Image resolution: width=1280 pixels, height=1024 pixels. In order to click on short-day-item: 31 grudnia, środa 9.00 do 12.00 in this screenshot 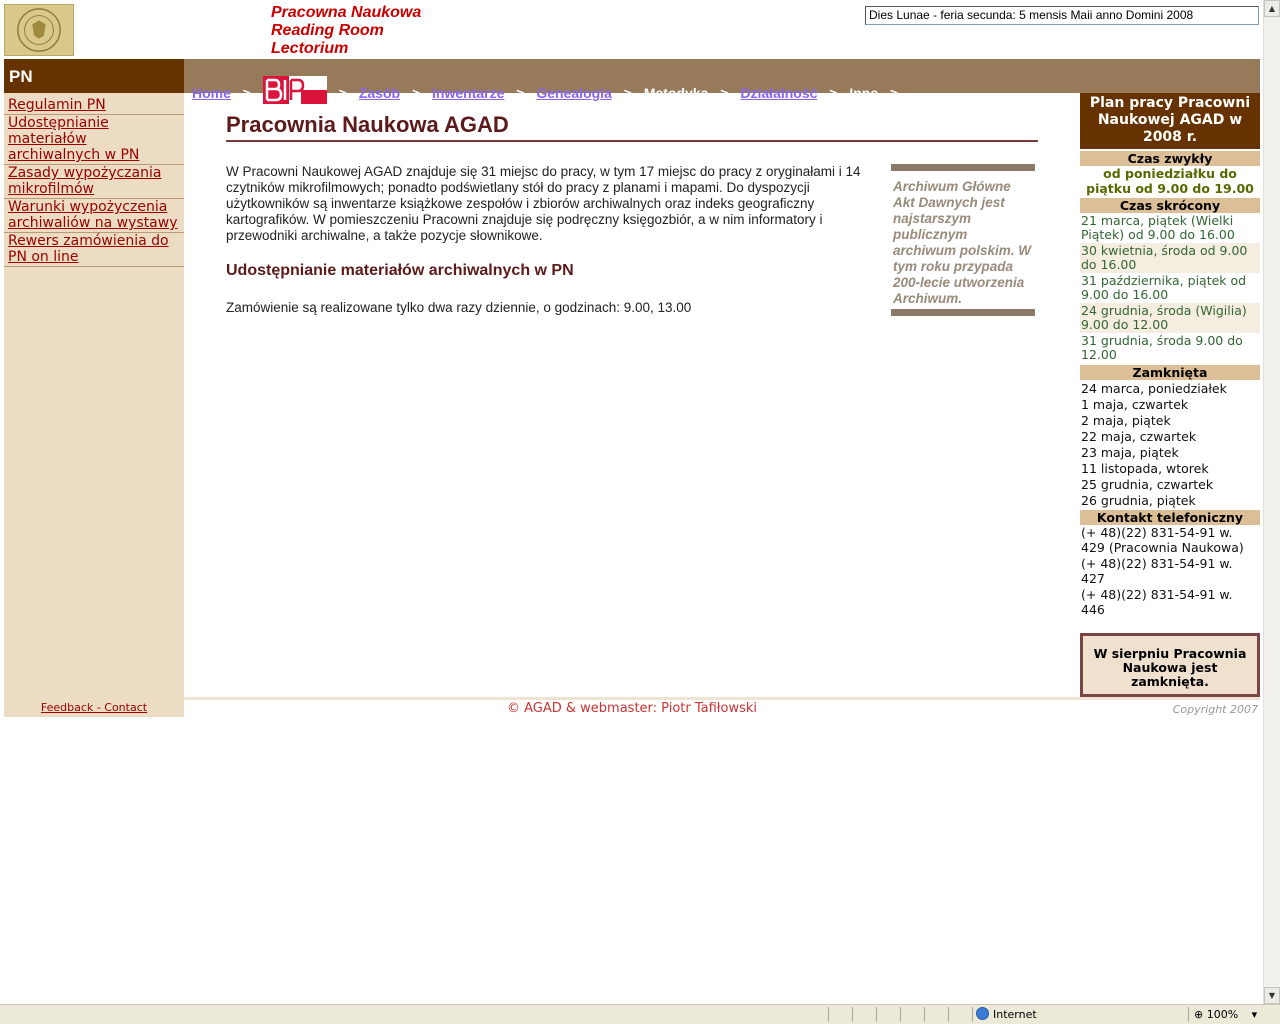, I will do `click(1162, 347)`.